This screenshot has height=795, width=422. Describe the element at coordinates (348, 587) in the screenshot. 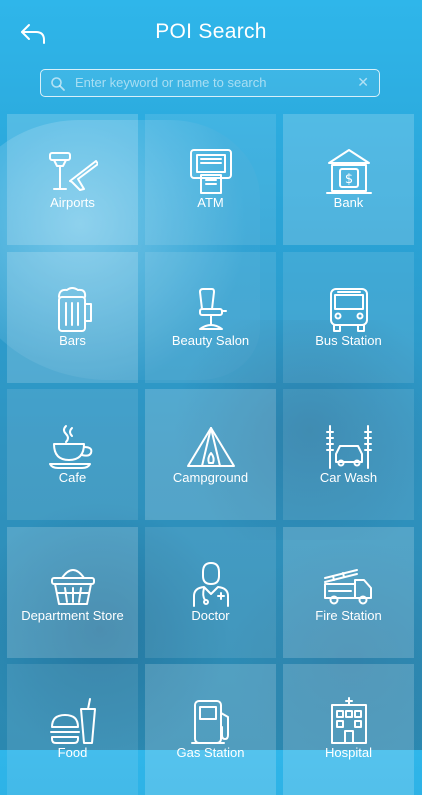

I see `fire-truck-icon` at that location.